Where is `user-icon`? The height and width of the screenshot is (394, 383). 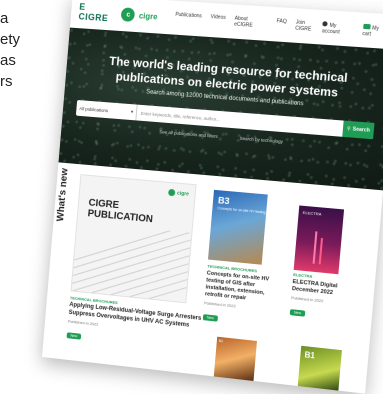
user-icon is located at coordinates (325, 23).